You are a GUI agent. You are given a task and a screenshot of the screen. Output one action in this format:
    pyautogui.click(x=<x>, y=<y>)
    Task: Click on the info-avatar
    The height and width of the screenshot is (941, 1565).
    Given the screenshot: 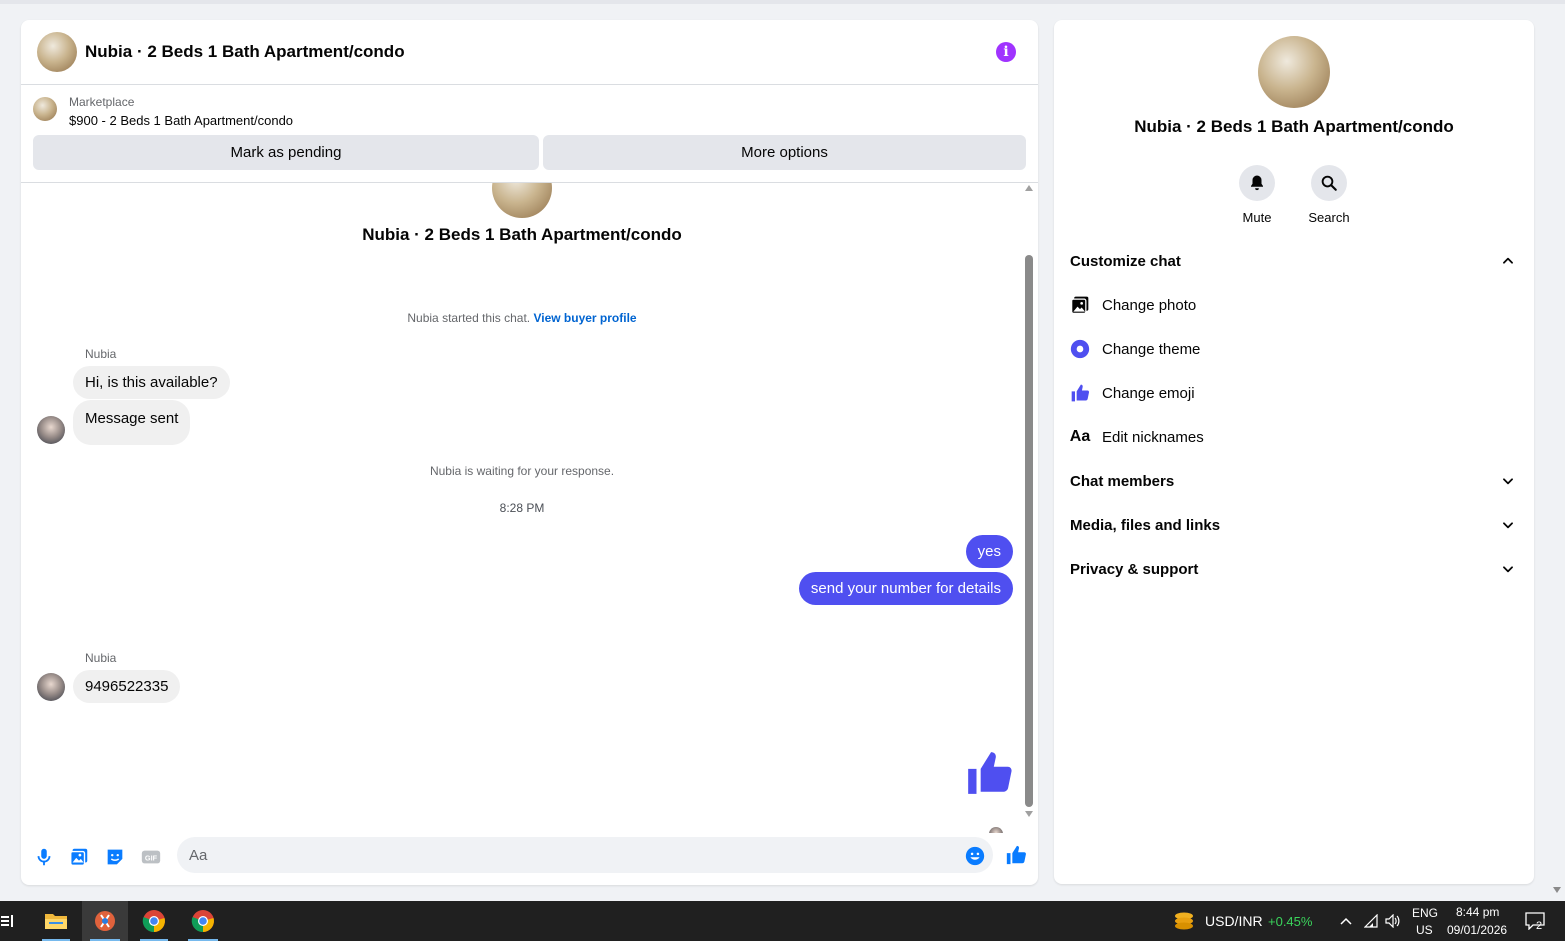 What is the action you would take?
    pyautogui.click(x=1294, y=72)
    